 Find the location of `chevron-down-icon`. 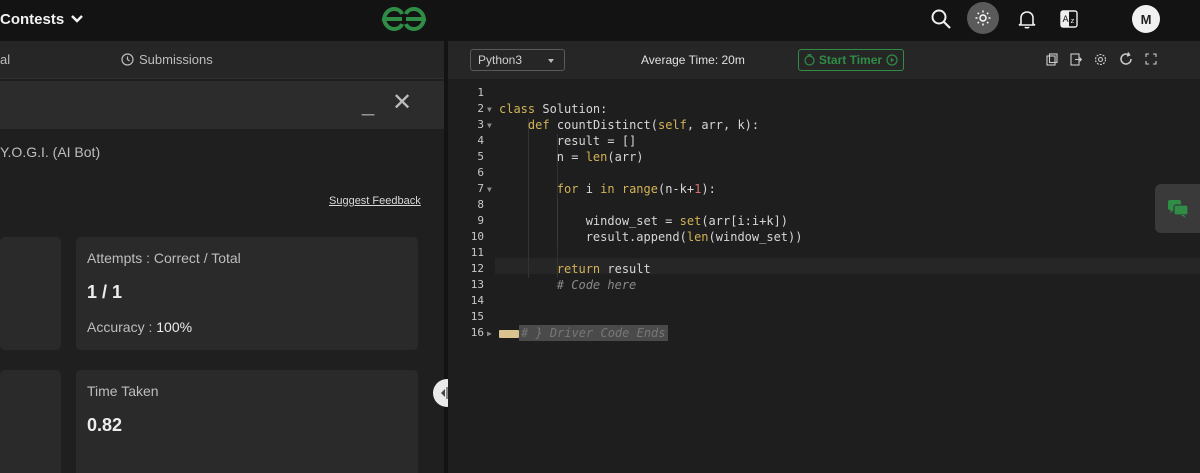

chevron-down-icon is located at coordinates (551, 61).